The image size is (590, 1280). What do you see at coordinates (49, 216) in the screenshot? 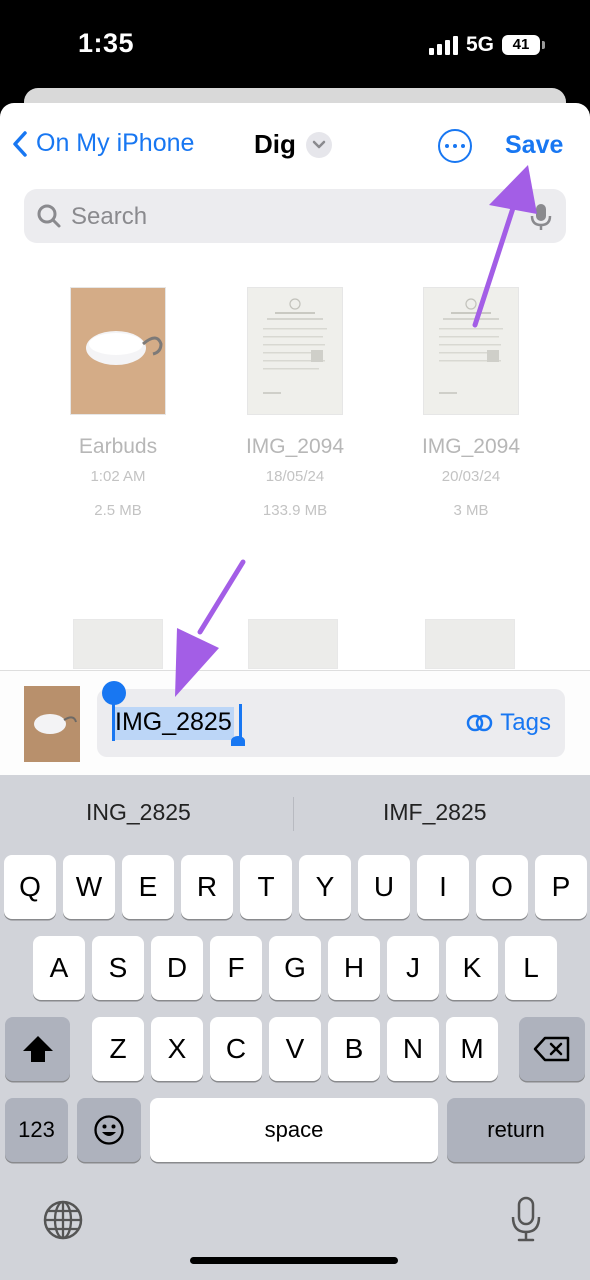
I see `search-icon` at bounding box center [49, 216].